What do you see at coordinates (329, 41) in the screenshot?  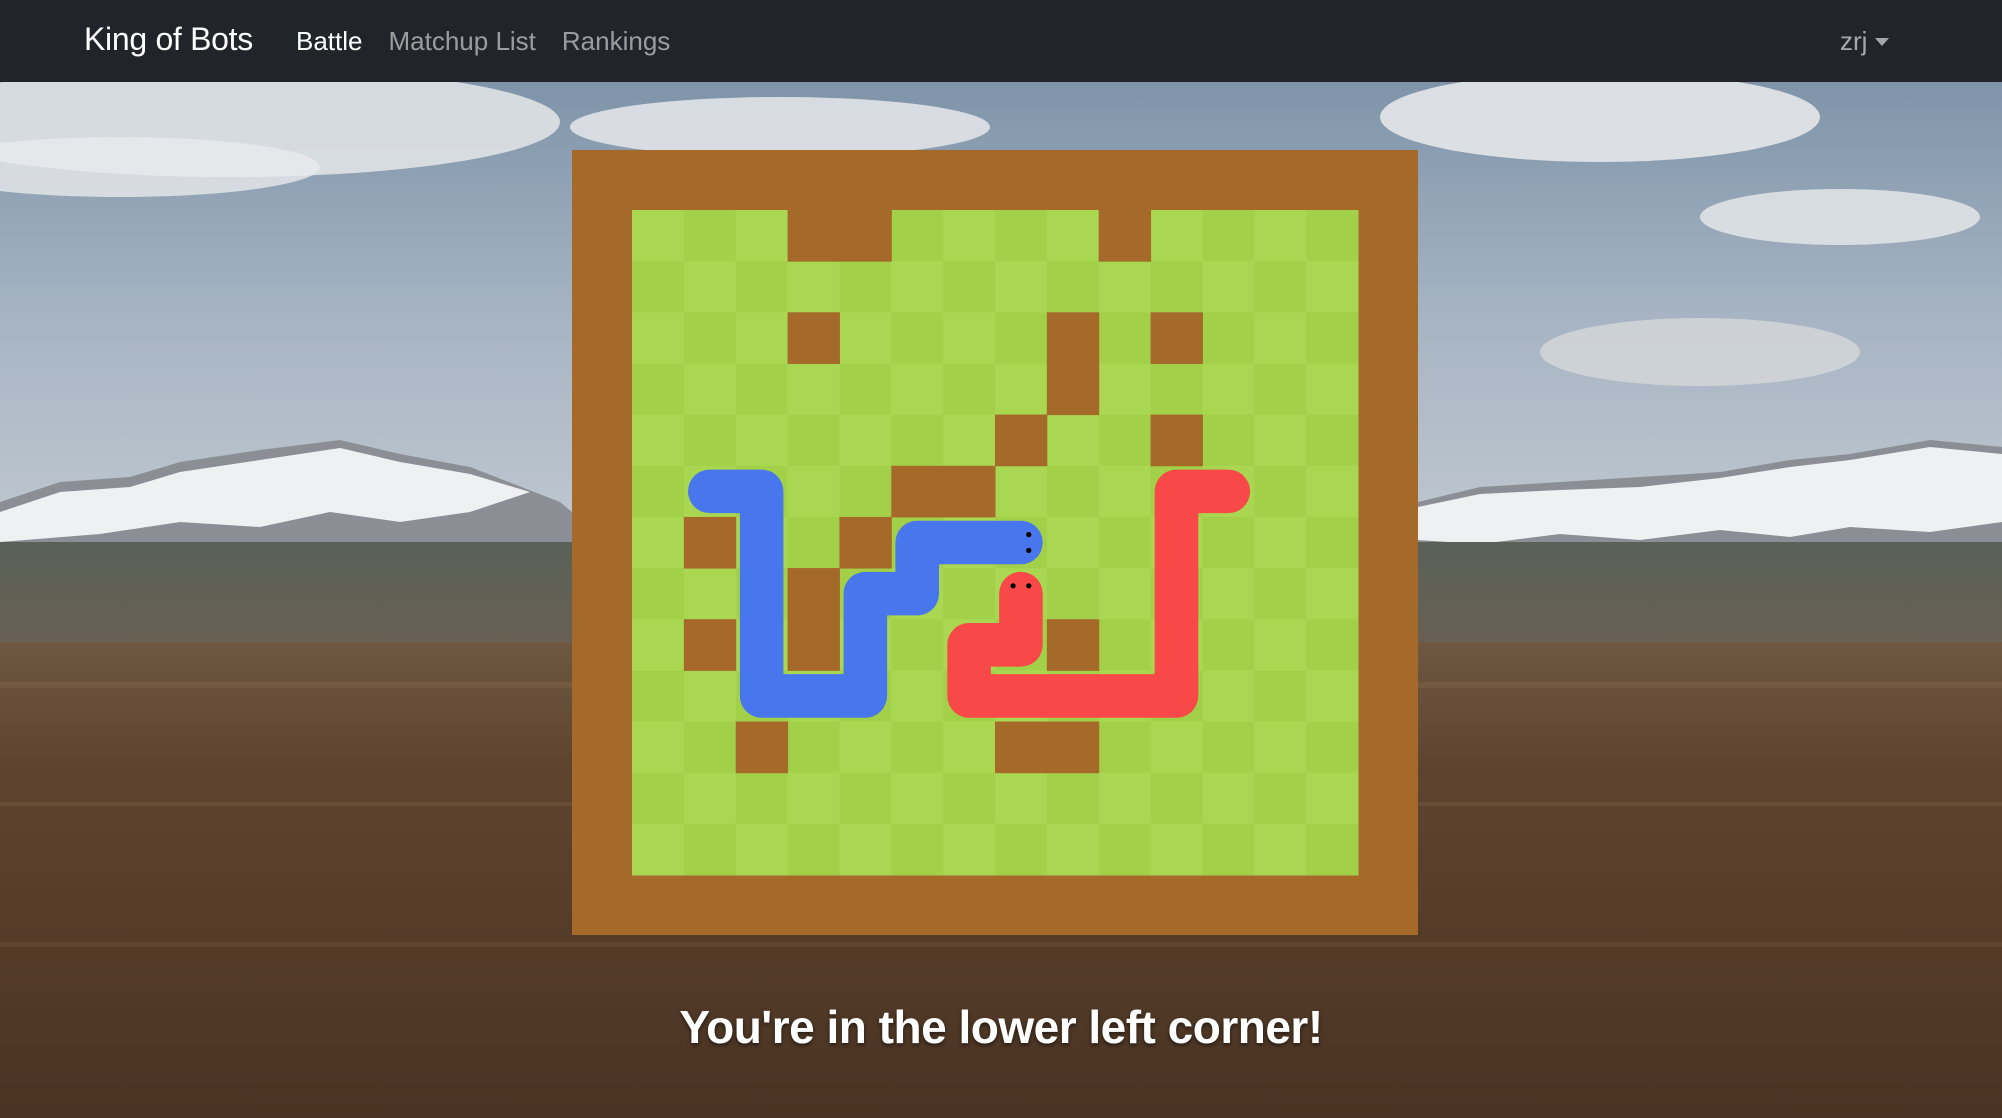 I see `nav-link-battle: Battle` at bounding box center [329, 41].